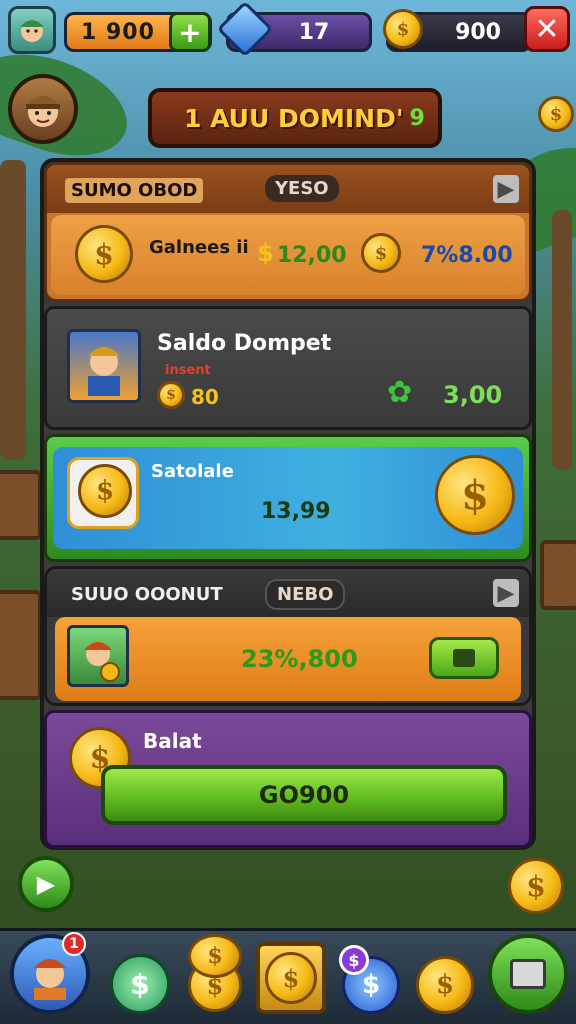 The width and height of the screenshot is (576, 1024). I want to click on top-hud: 1 900 + 17 $ 900 ✕, so click(288, 29).